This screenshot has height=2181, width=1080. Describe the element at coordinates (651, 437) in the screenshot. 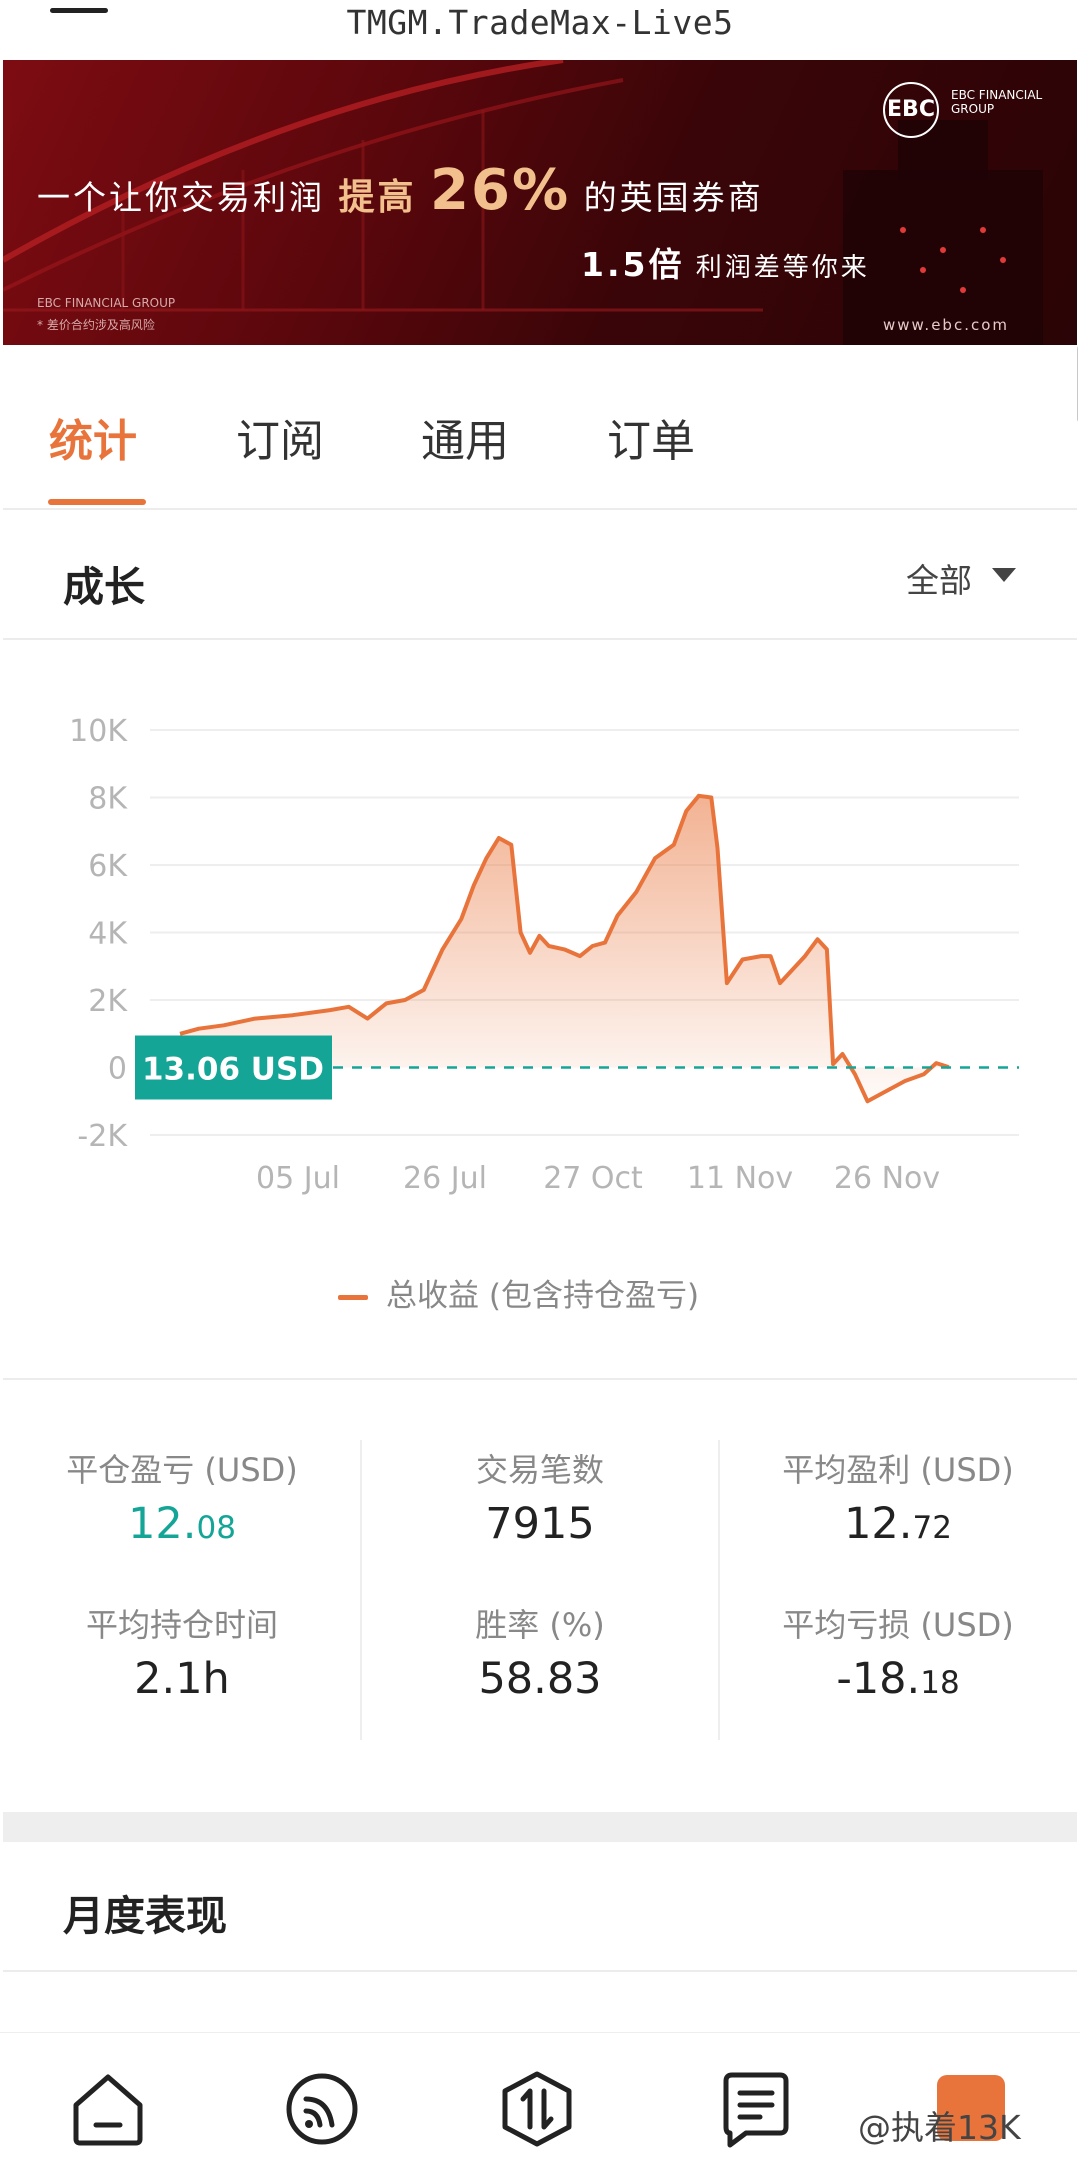

I see `tab-orders: 订单` at that location.